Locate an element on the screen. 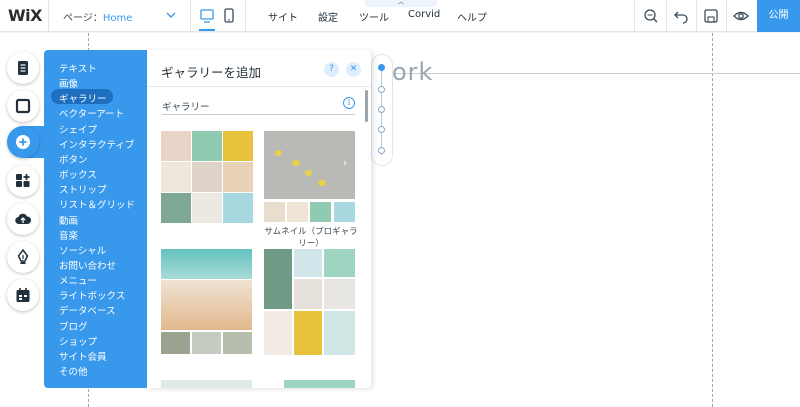  category-item: シェイプ is located at coordinates (78, 129).